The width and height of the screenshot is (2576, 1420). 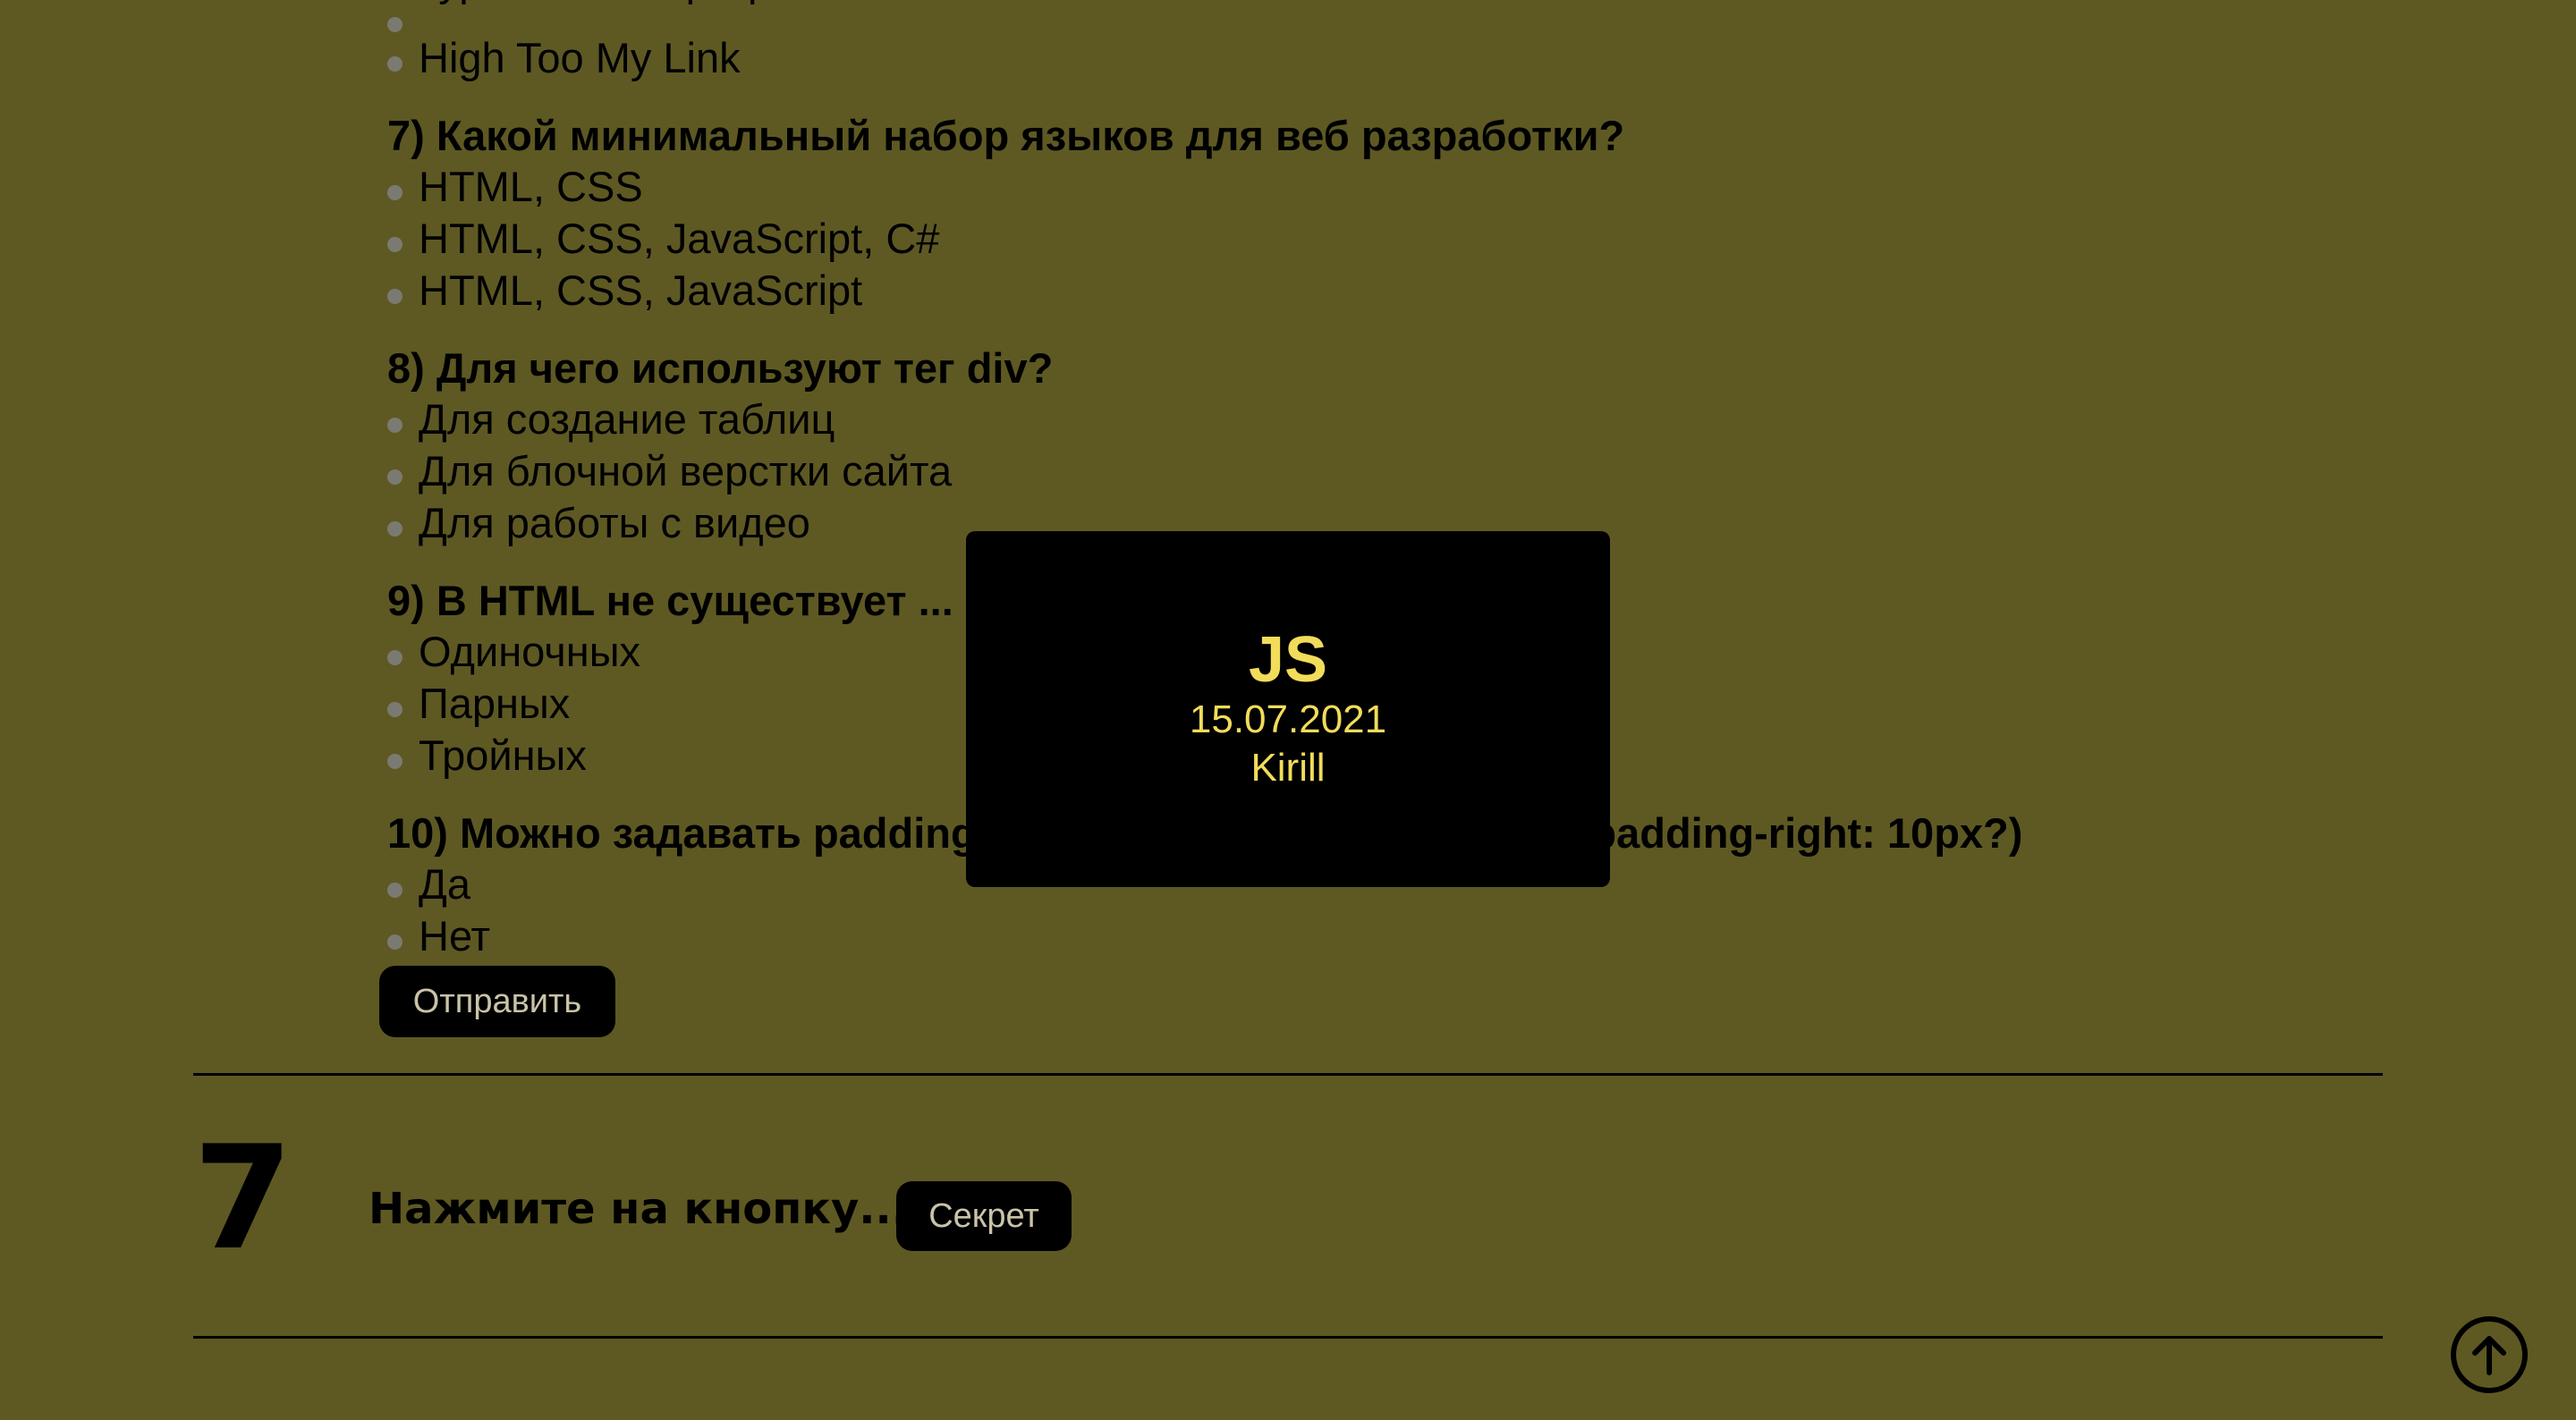 I want to click on option: High Too My Link, so click(x=1281, y=58).